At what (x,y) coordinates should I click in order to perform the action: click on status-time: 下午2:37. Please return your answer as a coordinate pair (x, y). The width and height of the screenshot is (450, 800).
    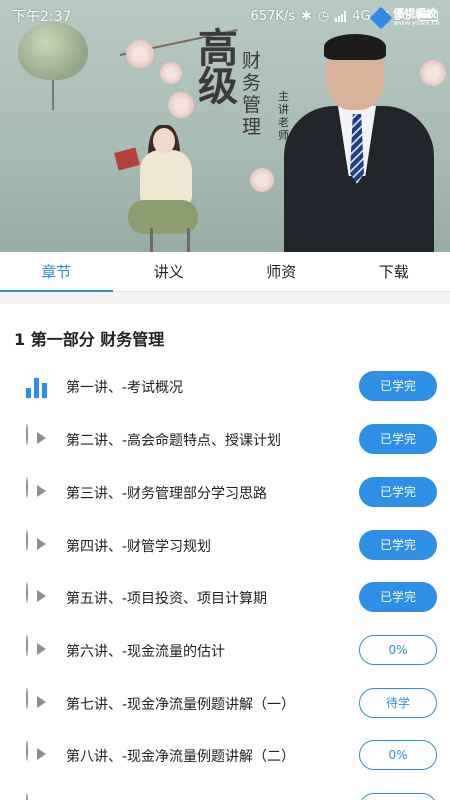
    Looking at the image, I should click on (42, 17).